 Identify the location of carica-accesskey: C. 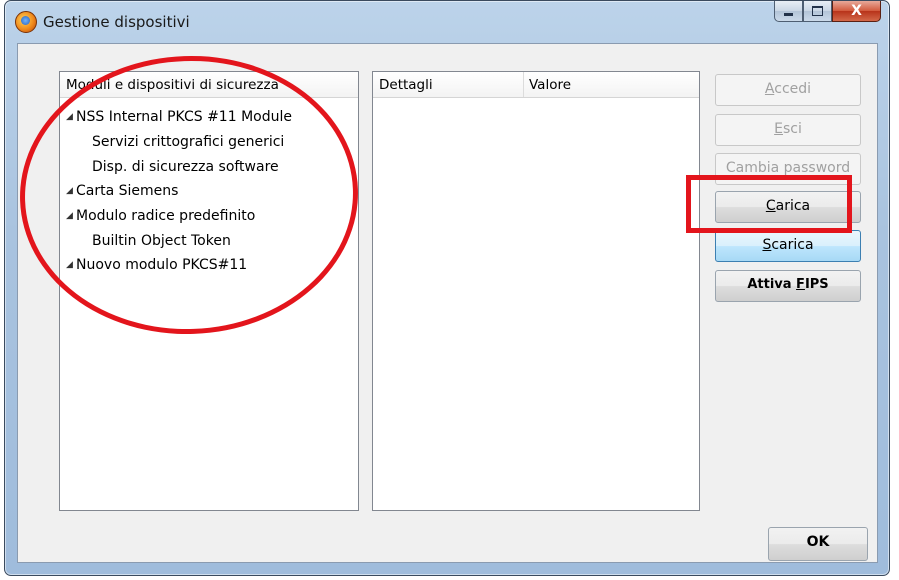
(770, 206).